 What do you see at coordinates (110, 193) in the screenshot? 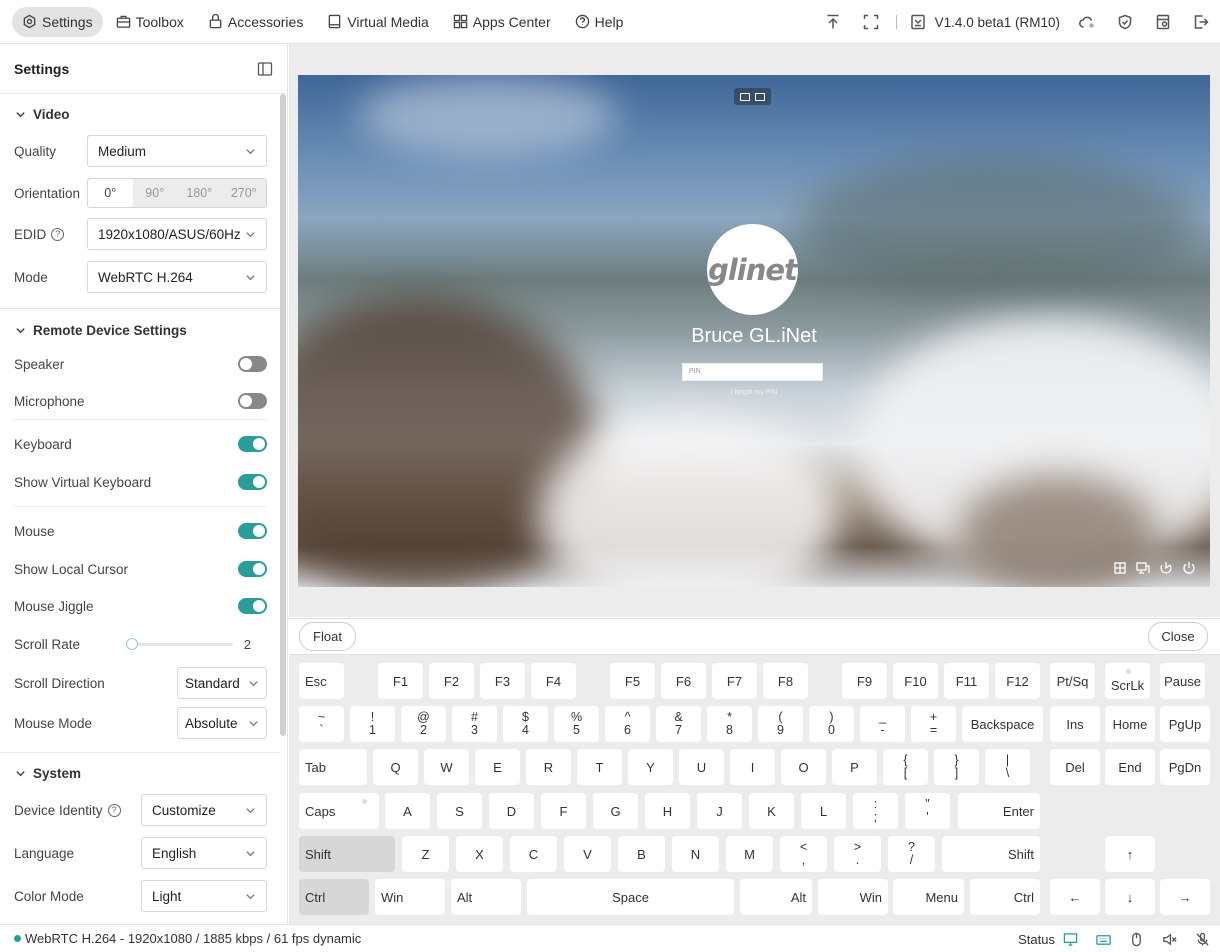
I see `orientation-0: 0°` at bounding box center [110, 193].